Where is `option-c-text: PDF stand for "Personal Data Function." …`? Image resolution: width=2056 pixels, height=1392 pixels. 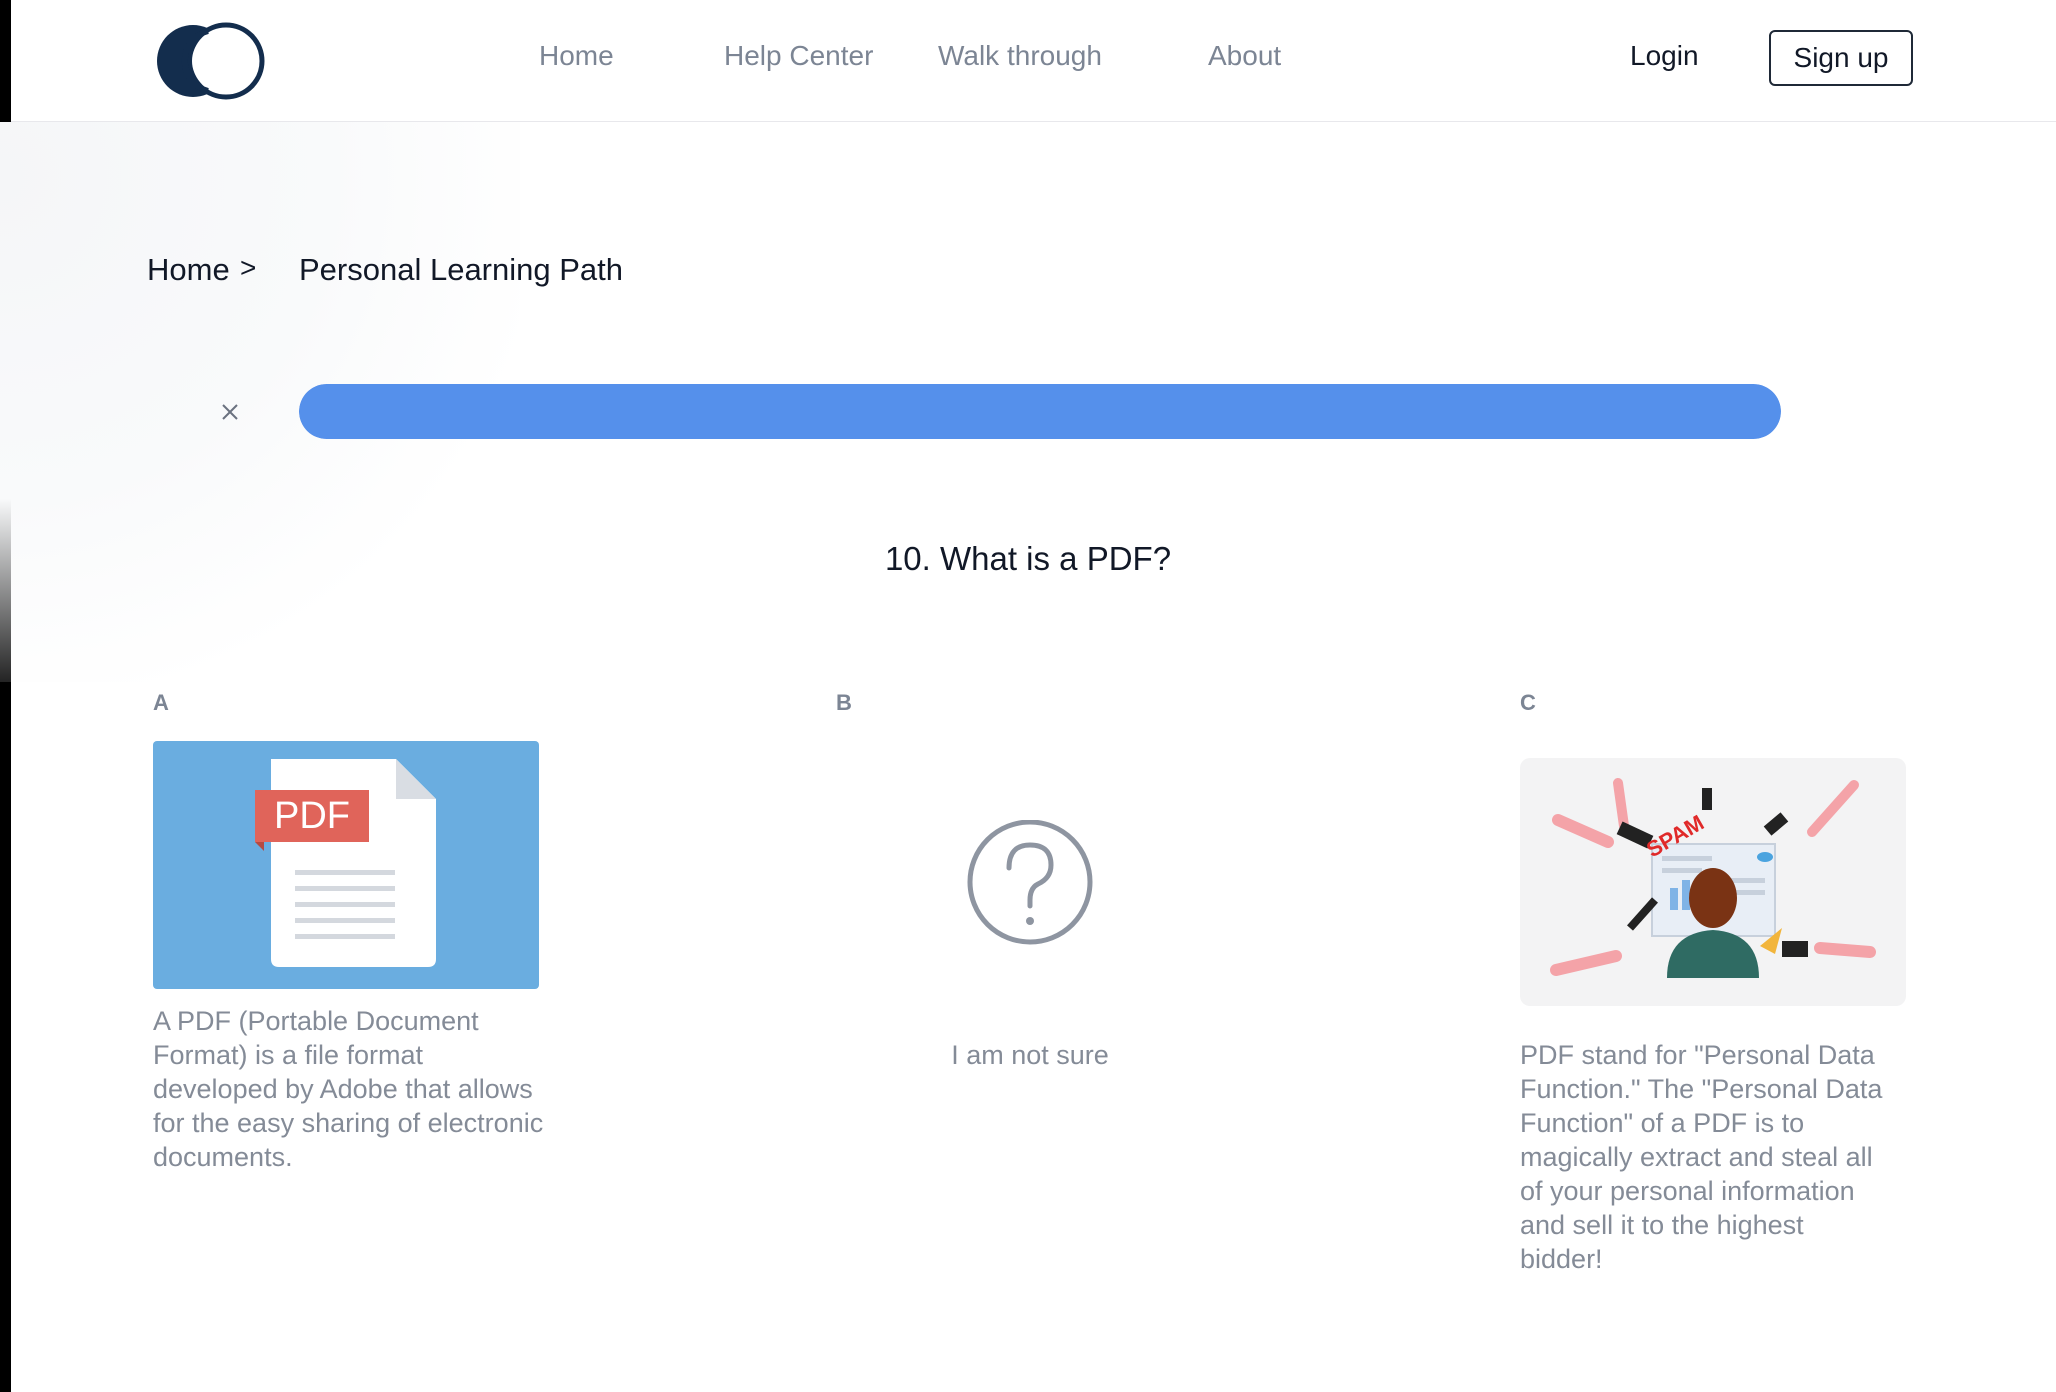
option-c-text: PDF stand for "Personal Data Function." … is located at coordinates (1701, 1157).